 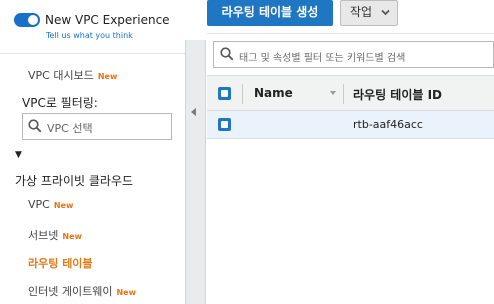 I want to click on sidebar-item-internet-gateways: 인터넷 게이트웨이 New, so click(x=82, y=291).